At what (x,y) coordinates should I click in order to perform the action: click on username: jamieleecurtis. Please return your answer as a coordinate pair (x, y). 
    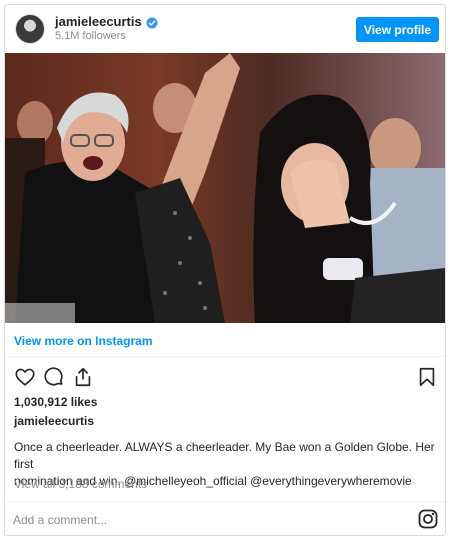
    Looking at the image, I should click on (98, 21).